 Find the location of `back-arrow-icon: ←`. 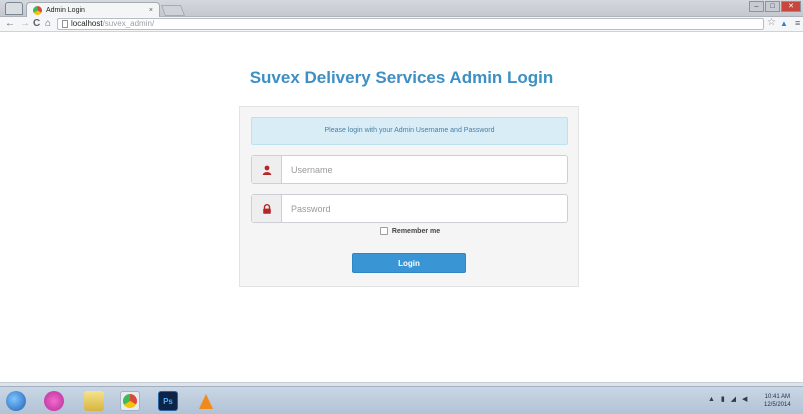

back-arrow-icon: ← is located at coordinates (10, 24).